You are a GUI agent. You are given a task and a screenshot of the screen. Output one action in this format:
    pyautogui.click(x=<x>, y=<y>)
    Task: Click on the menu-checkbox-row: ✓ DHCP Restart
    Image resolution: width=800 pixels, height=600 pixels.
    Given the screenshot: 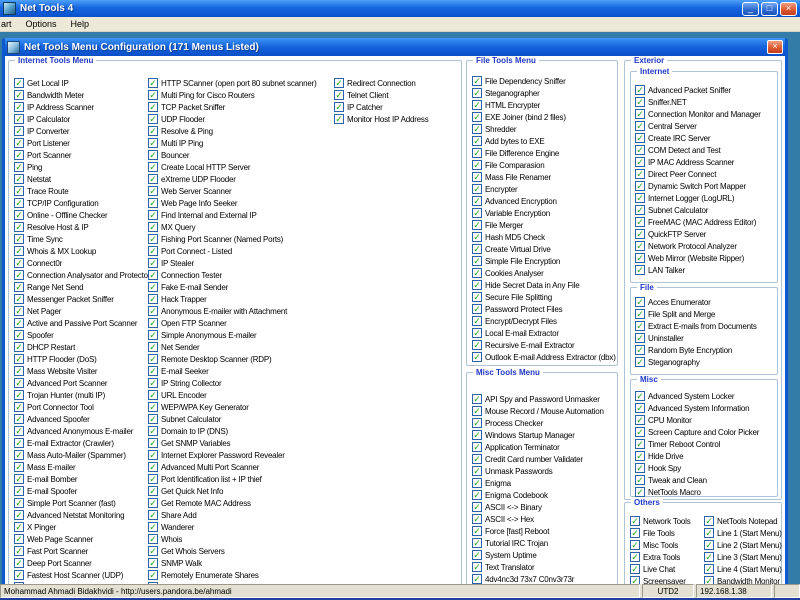 What is the action you would take?
    pyautogui.click(x=84, y=347)
    